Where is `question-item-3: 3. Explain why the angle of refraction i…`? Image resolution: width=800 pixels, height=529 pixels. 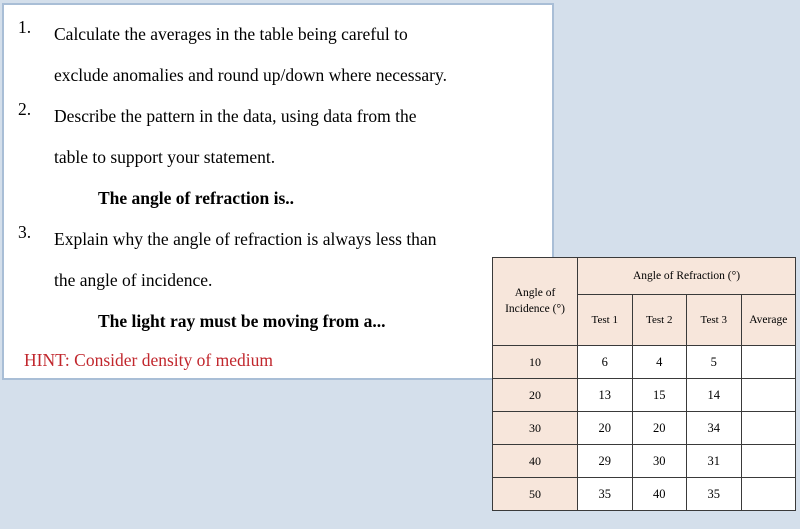
question-item-3: 3. Explain why the angle of refraction i… is located at coordinates (277, 264).